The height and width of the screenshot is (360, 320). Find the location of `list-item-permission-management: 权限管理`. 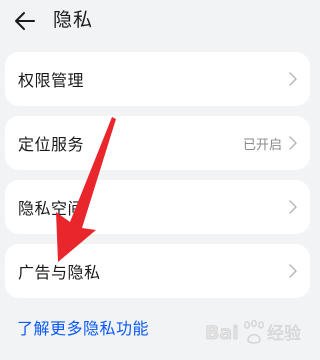

list-item-permission-management: 权限管理 is located at coordinates (157, 79).